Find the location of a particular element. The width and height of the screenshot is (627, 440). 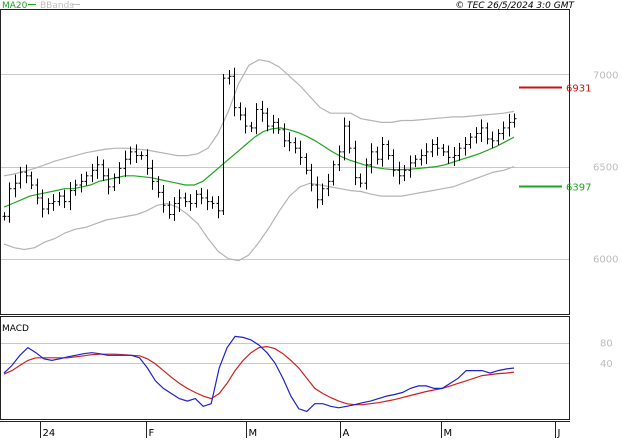

legend-bbands: BBands is located at coordinates (57, 6).